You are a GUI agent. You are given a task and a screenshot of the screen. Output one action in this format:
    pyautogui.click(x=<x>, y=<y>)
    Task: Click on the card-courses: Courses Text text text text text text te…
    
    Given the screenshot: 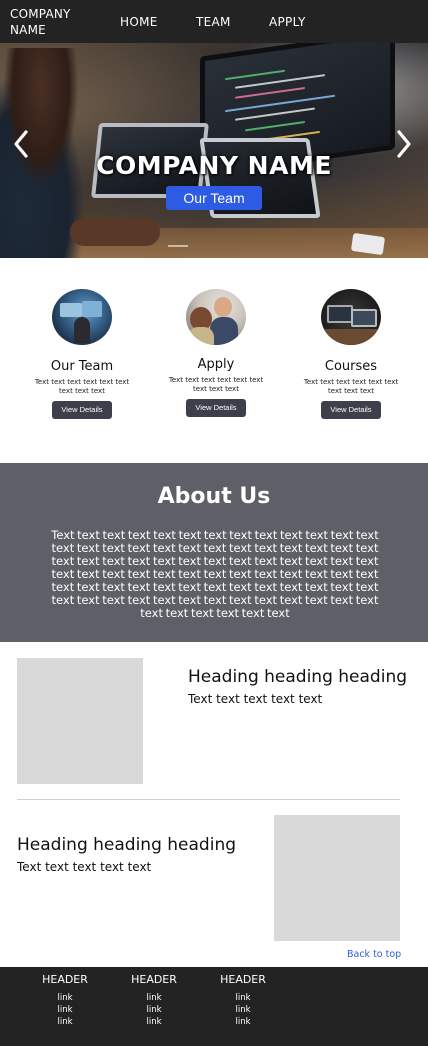 What is the action you would take?
    pyautogui.click(x=351, y=354)
    